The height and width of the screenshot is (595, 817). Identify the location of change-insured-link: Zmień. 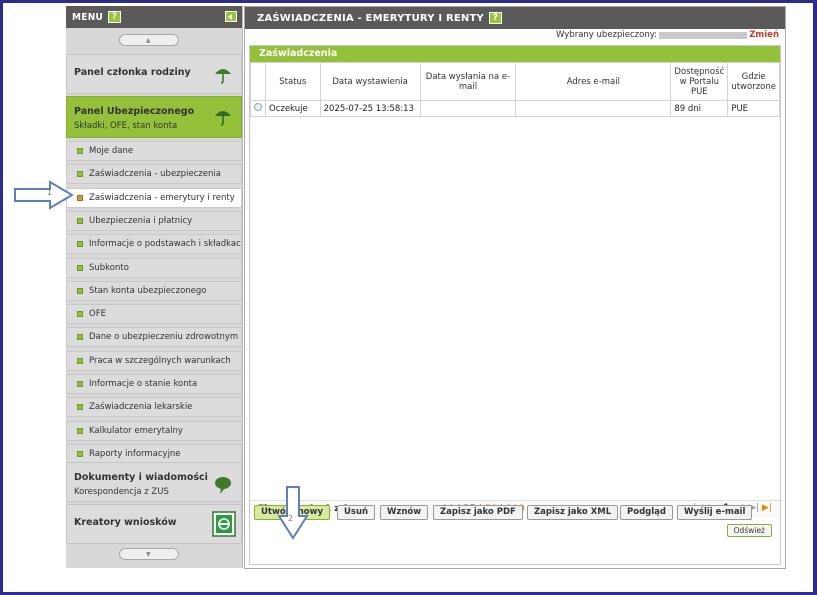
(764, 35).